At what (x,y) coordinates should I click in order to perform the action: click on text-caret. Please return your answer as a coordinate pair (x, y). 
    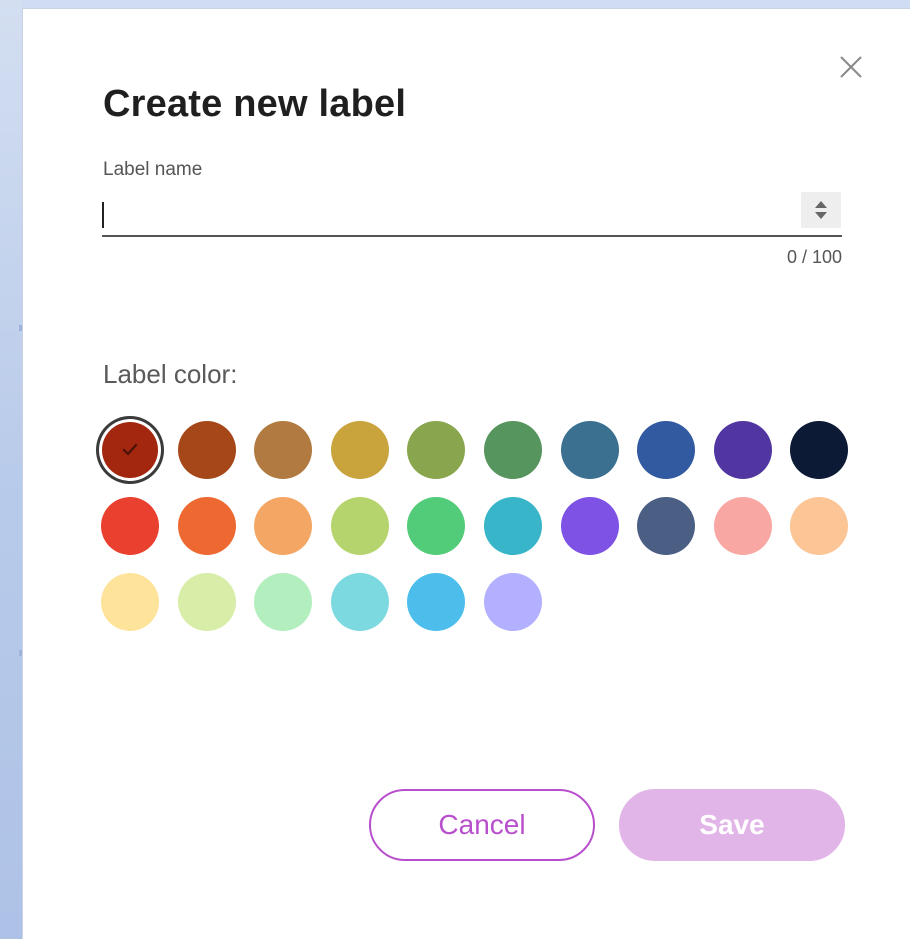
    Looking at the image, I should click on (103, 215).